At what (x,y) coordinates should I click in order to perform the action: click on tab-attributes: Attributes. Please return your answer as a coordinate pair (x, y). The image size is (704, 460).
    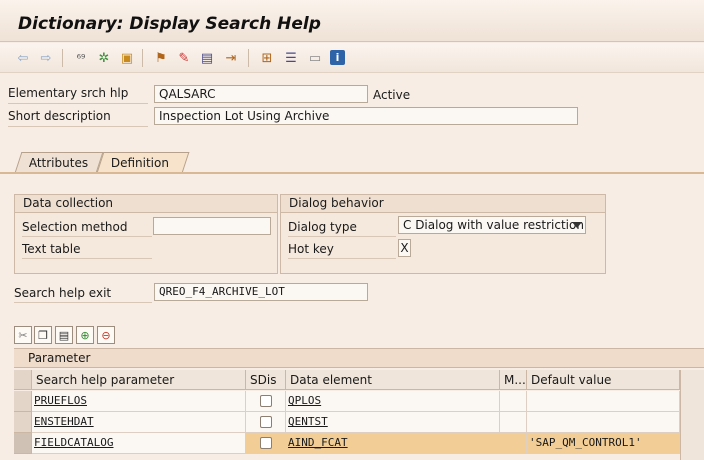
    Looking at the image, I should click on (59, 162).